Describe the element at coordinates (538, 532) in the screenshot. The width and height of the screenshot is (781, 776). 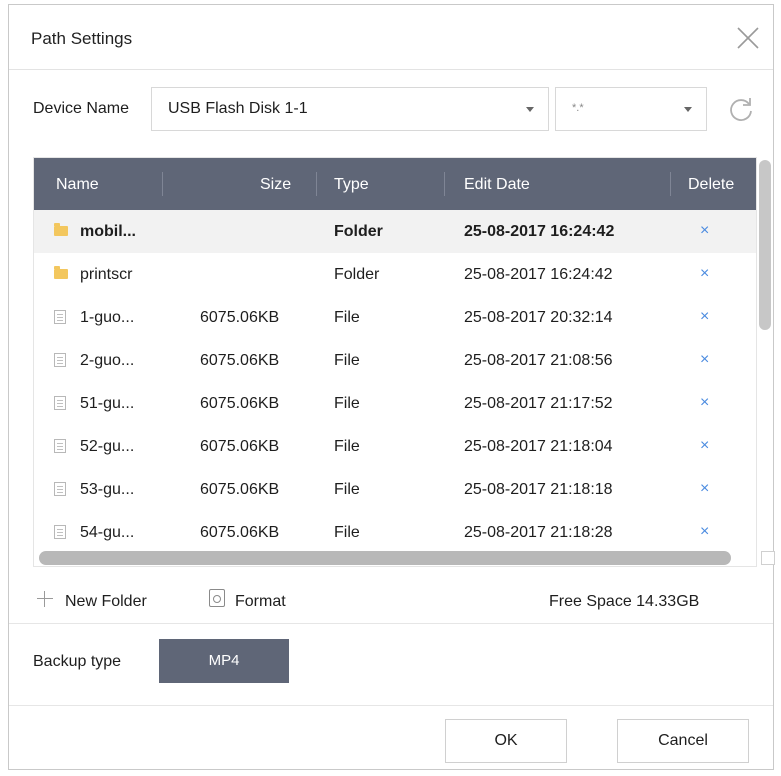
I see `file-edit-date: 25-08-2017 21:18:28` at that location.